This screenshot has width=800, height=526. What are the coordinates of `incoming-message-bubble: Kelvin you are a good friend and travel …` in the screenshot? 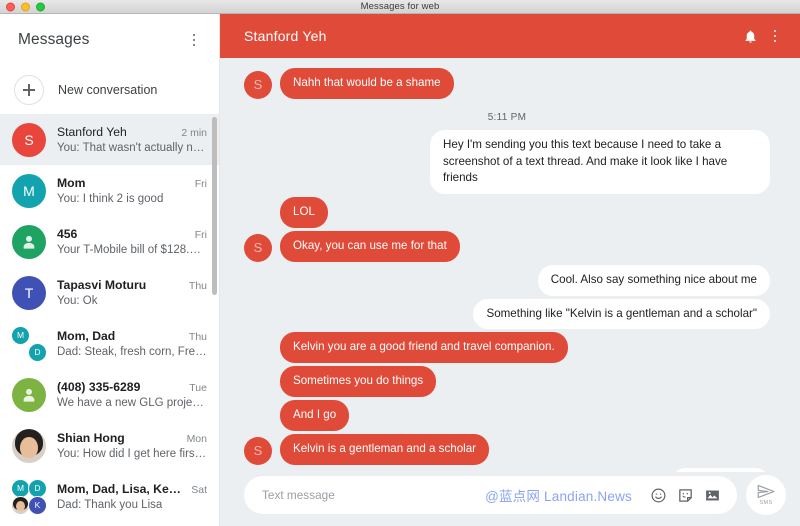 It's located at (424, 348).